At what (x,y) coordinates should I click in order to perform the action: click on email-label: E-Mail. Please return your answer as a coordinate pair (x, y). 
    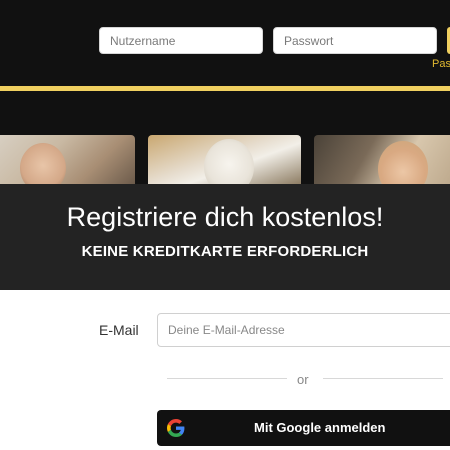
    Looking at the image, I should click on (119, 330).